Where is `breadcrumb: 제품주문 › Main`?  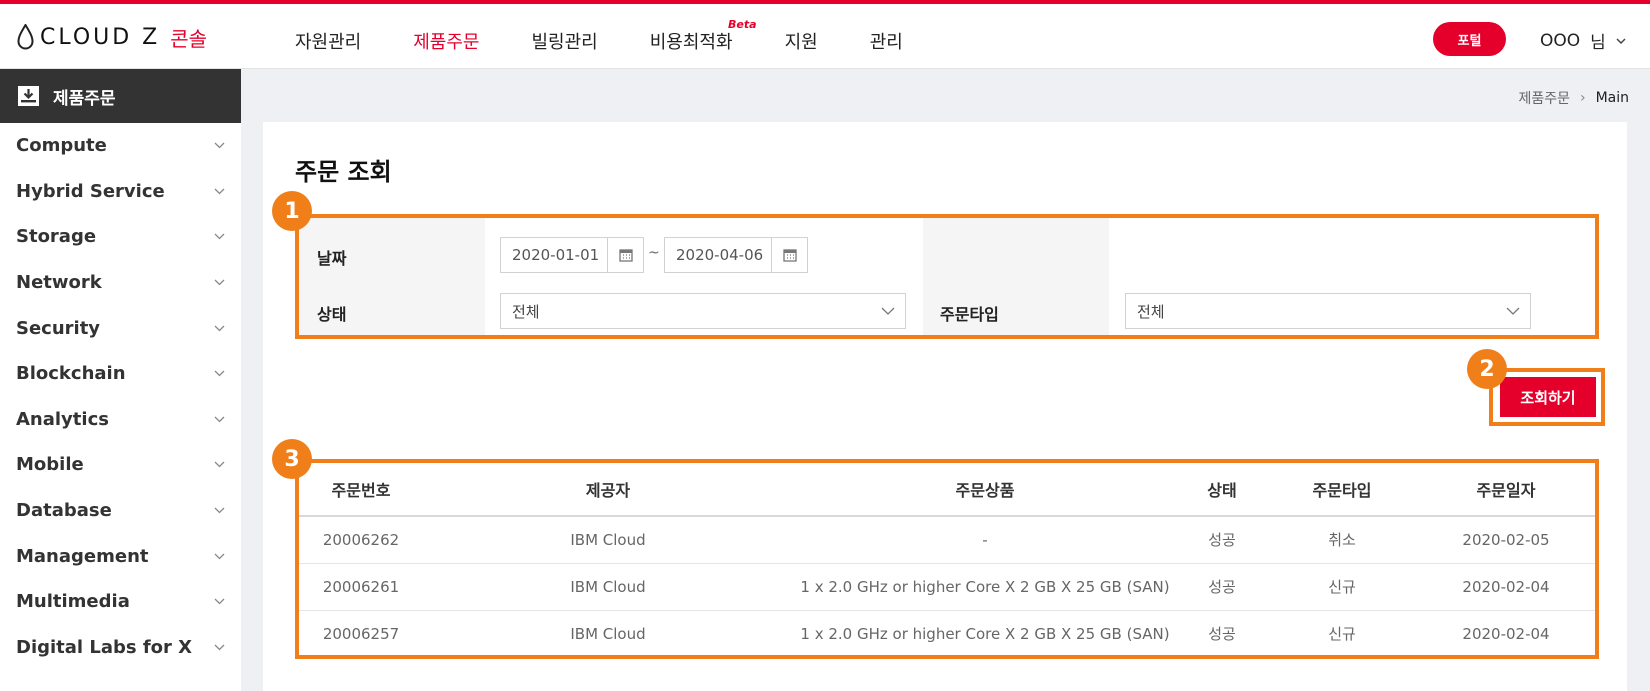
breadcrumb: 제품주문 › Main is located at coordinates (1573, 98).